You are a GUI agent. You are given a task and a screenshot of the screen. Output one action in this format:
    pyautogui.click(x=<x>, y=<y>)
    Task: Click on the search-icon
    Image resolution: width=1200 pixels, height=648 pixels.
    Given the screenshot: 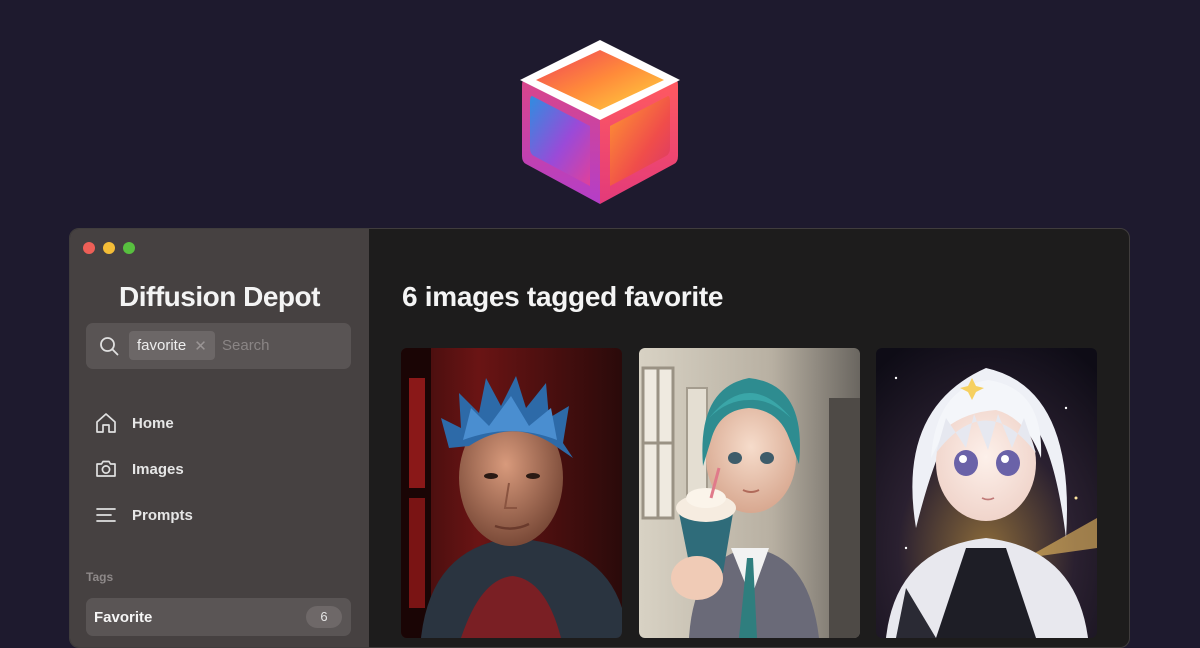 What is the action you would take?
    pyautogui.click(x=109, y=346)
    